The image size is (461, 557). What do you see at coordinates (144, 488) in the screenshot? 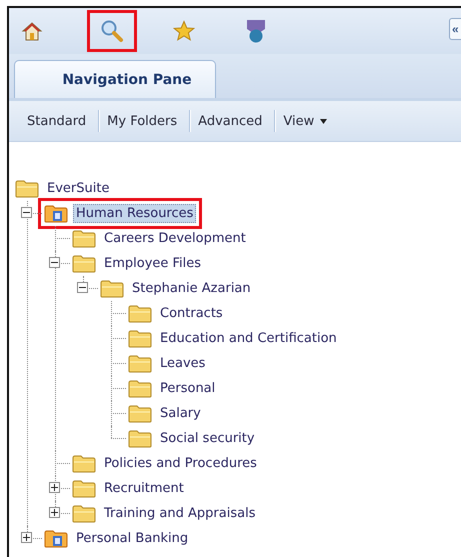
I see `tree-node-label: Recruitment` at bounding box center [144, 488].